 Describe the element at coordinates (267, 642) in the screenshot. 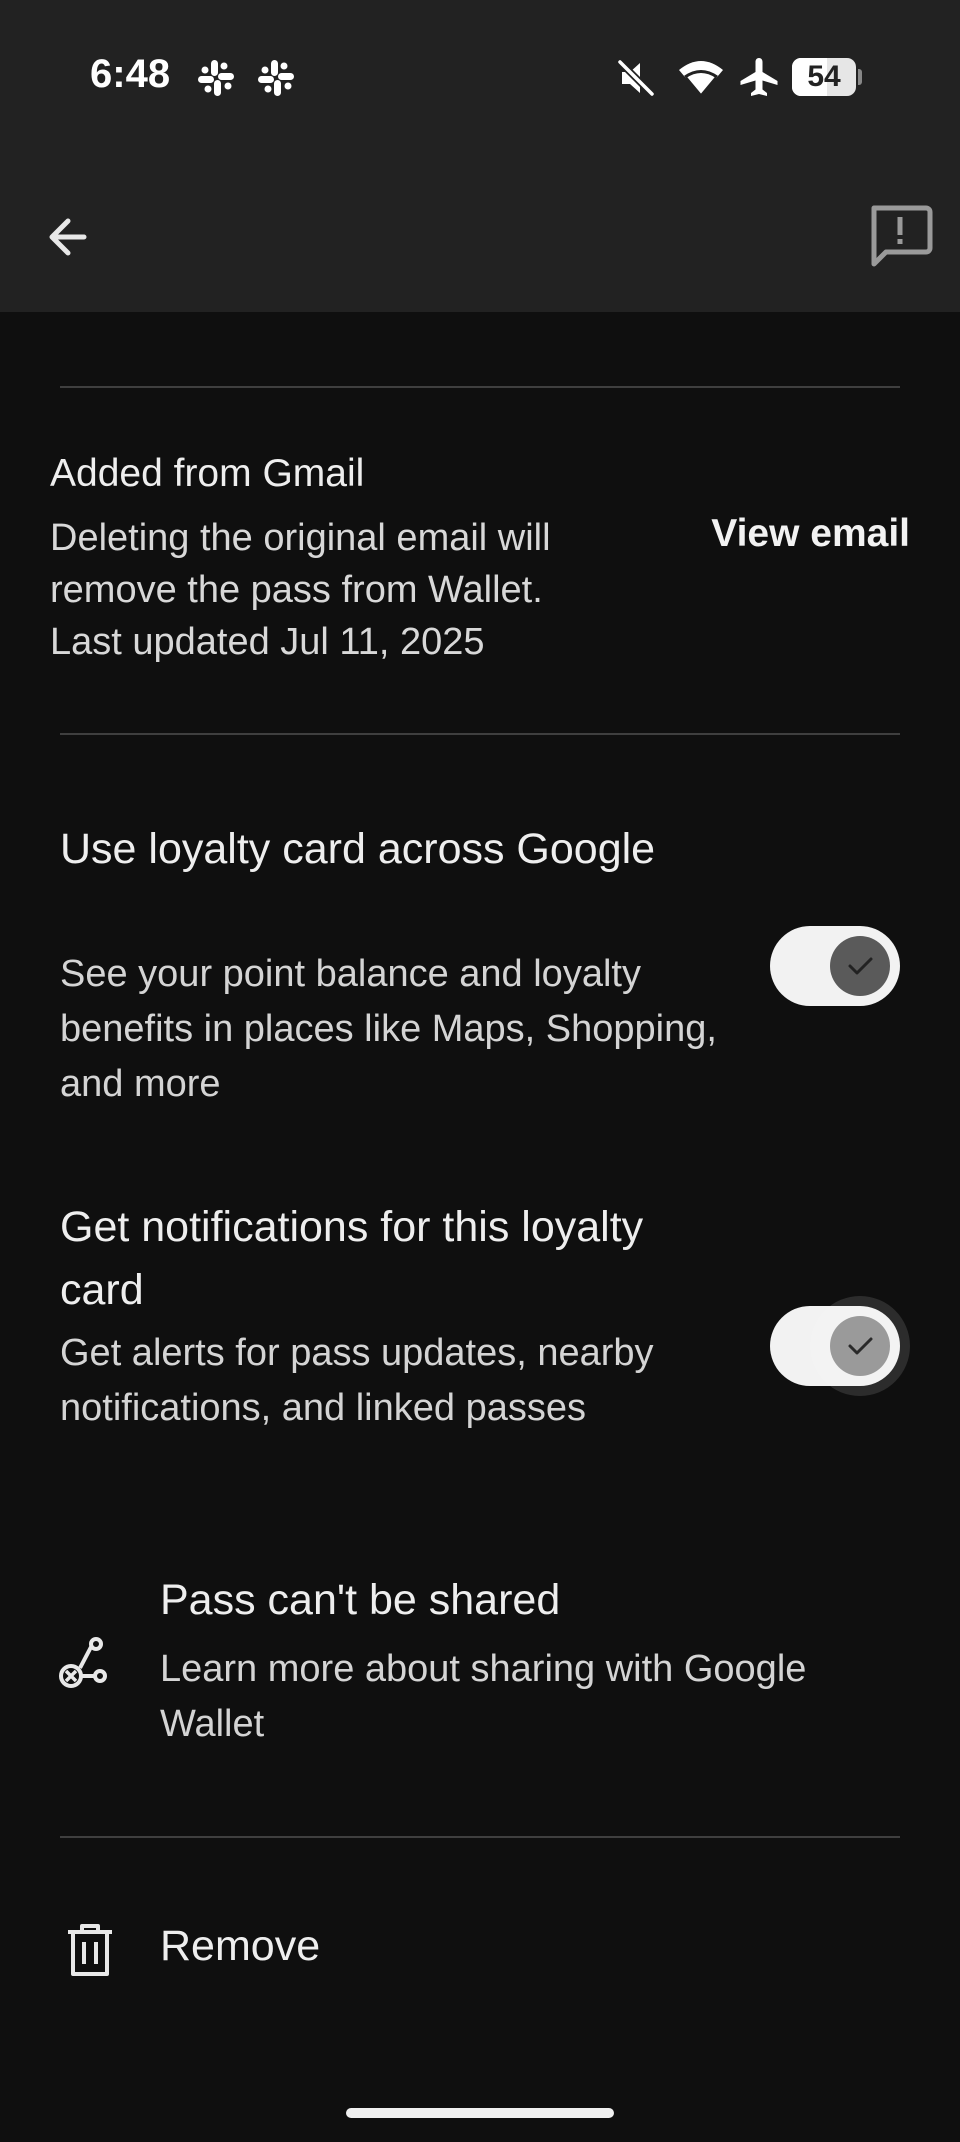

I see `last-updated: Last updated Jul 11, 2025` at that location.